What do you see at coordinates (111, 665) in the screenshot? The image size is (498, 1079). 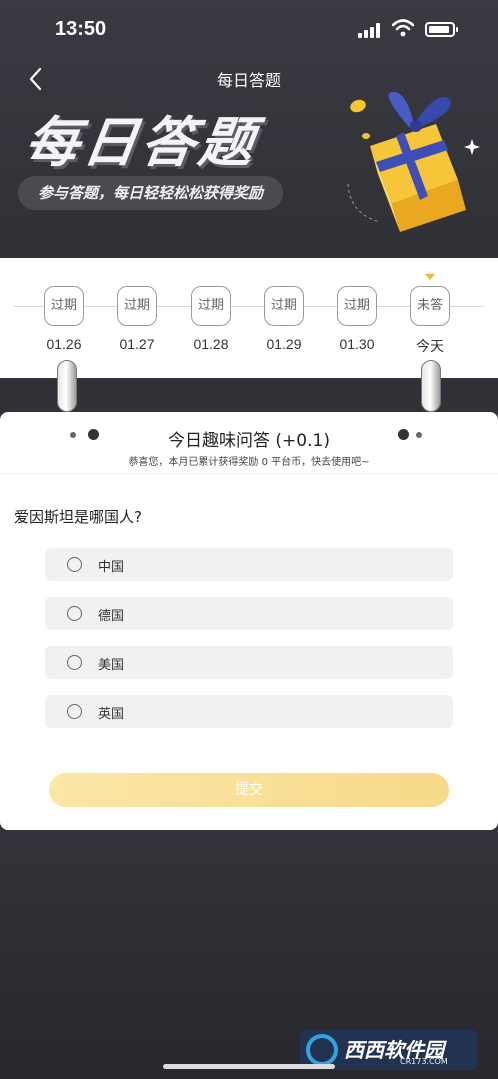 I see `option-label: 美国` at bounding box center [111, 665].